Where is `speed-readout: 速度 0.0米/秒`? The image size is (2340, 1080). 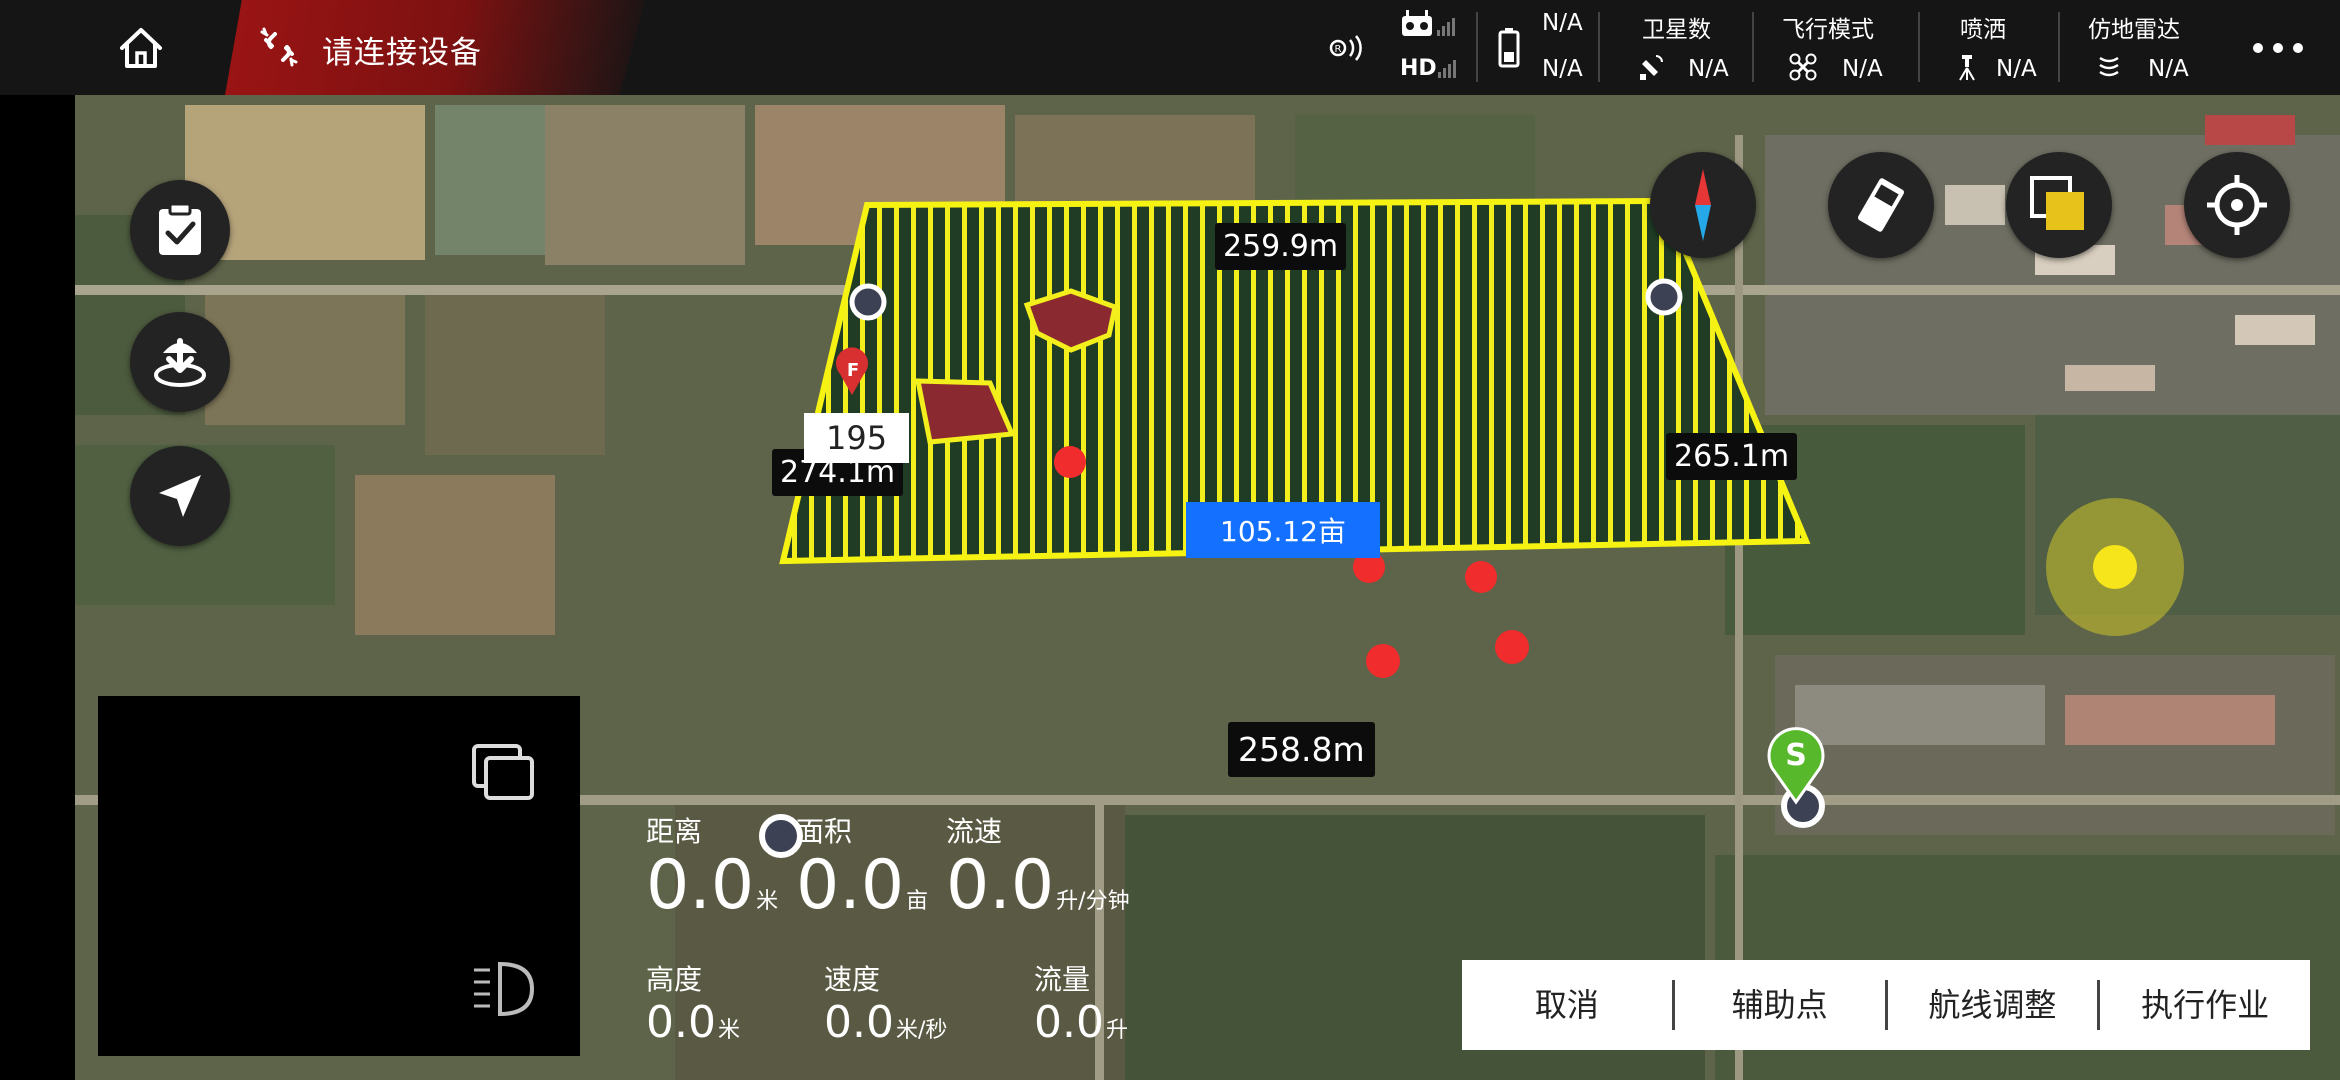
speed-readout: 速度 0.0米/秒 is located at coordinates (885, 1003).